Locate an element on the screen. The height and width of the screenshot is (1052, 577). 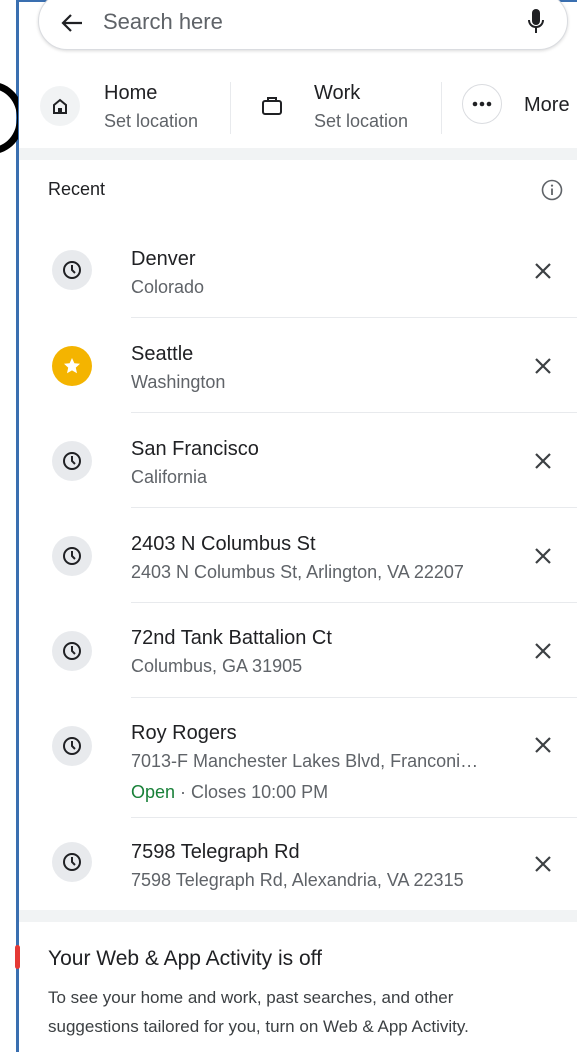
work-sublabel: Set location is located at coordinates (361, 121).